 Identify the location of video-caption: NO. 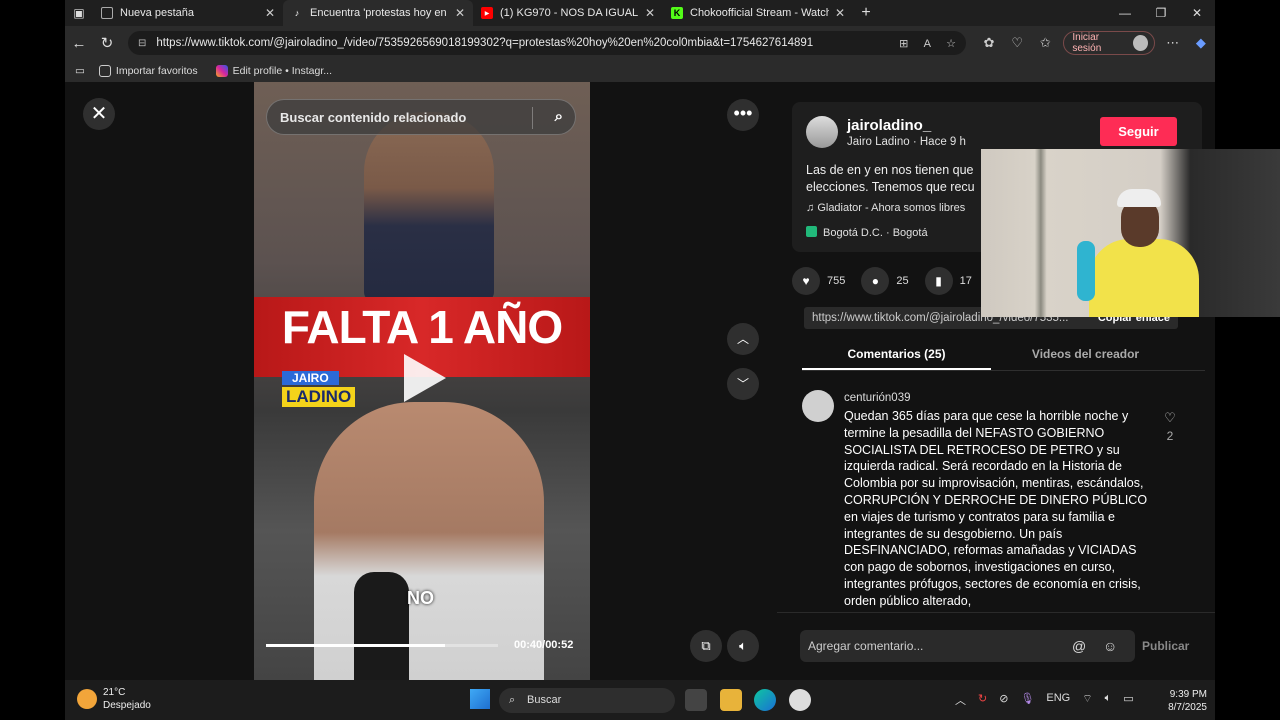
(420, 598).